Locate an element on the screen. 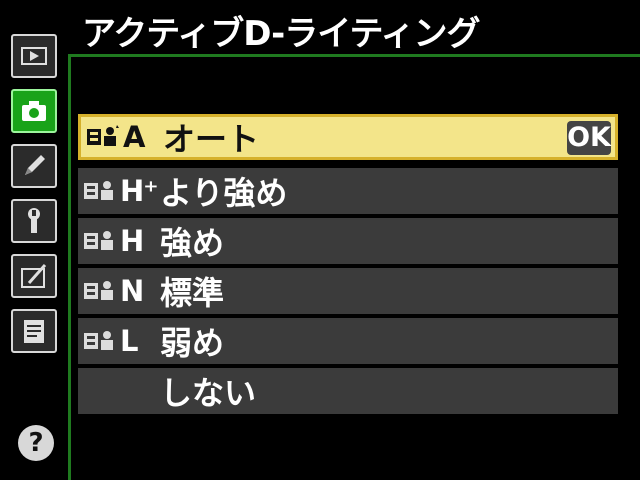  playback-menu-tab is located at coordinates (34, 56).